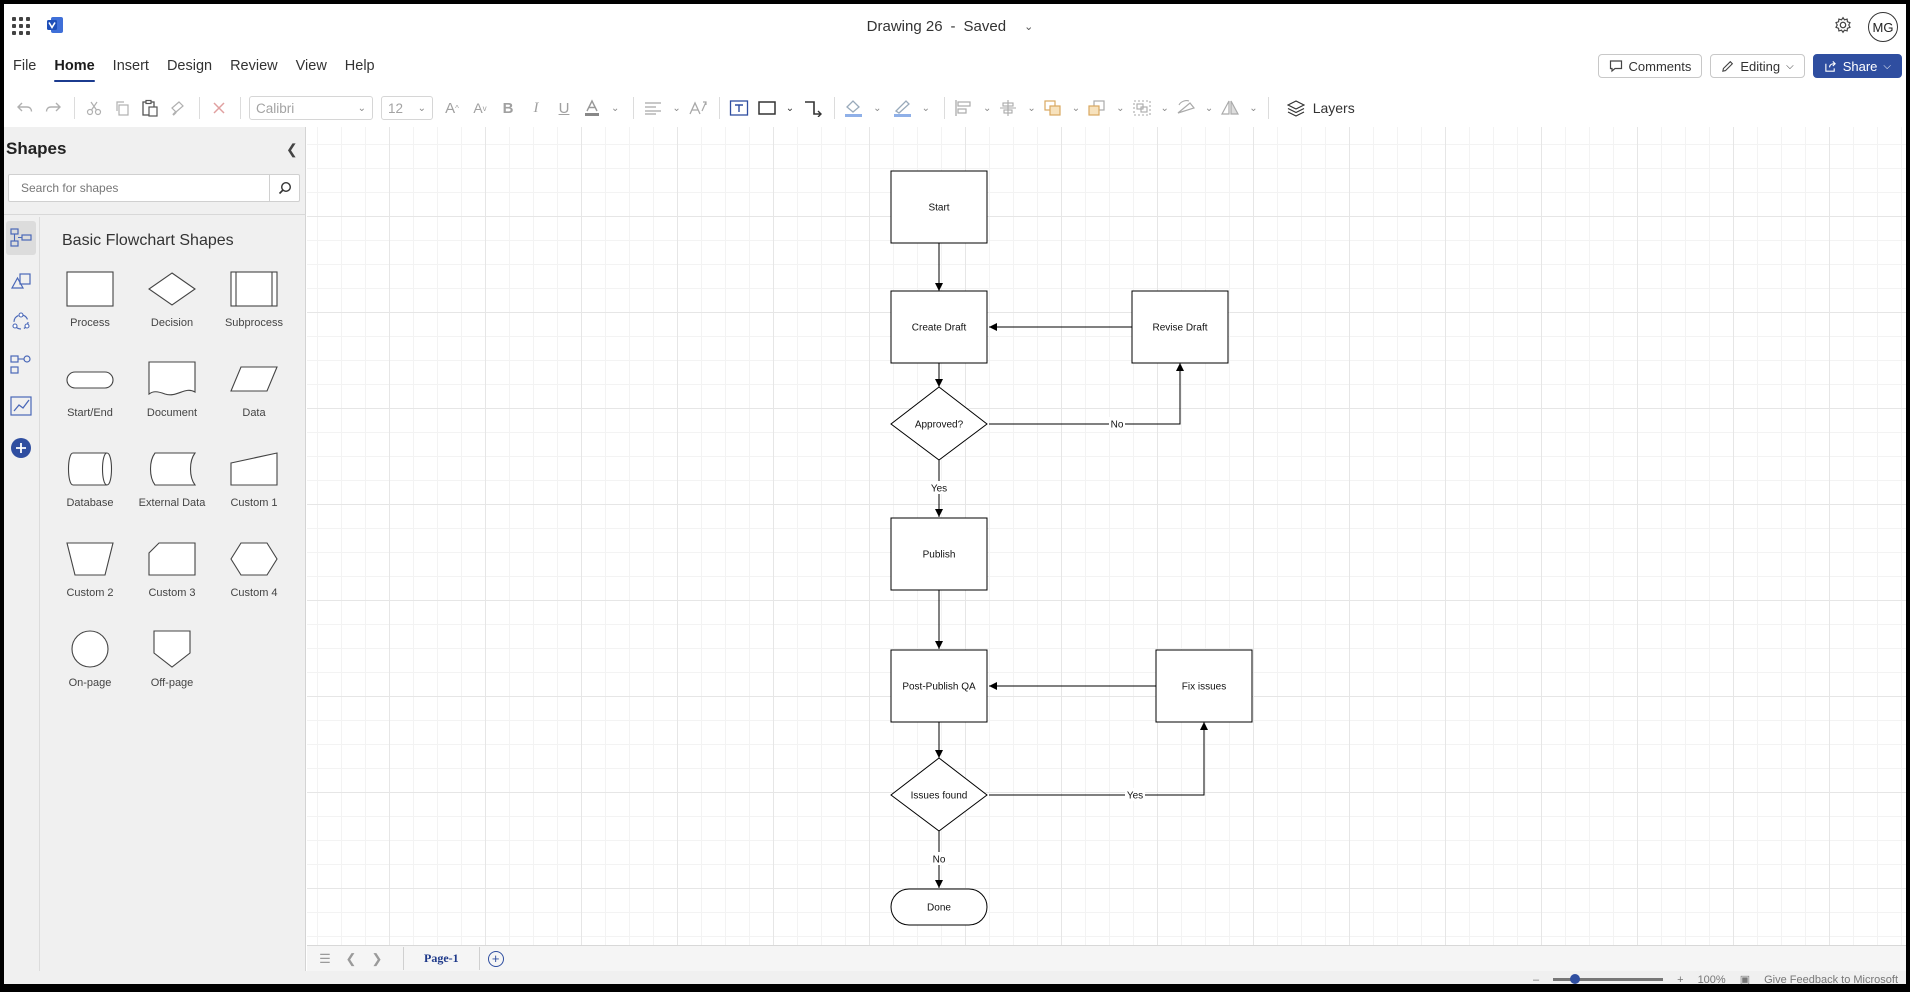 This screenshot has height=992, width=1910. Describe the element at coordinates (55, 25) in the screenshot. I see `visio-logo-icon` at that location.